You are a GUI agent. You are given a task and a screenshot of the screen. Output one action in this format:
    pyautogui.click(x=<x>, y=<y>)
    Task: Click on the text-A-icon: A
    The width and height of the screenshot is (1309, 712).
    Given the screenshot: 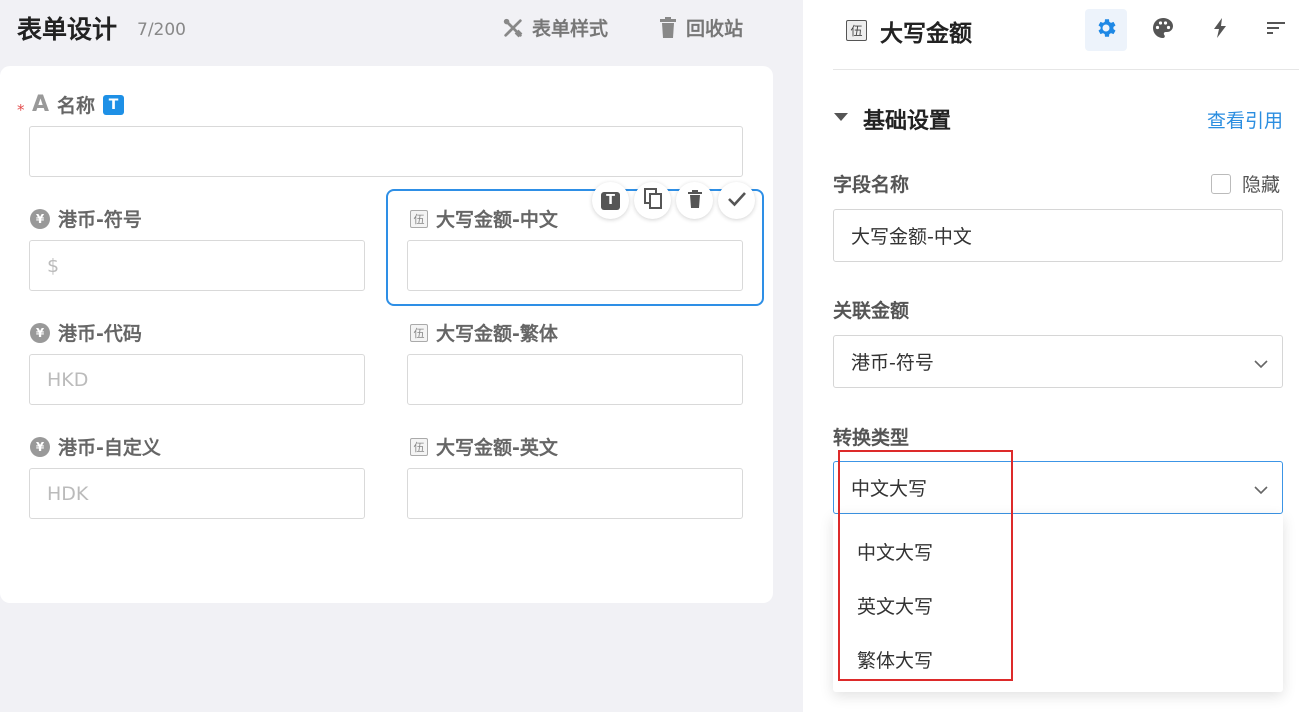 What is the action you would take?
    pyautogui.click(x=41, y=104)
    